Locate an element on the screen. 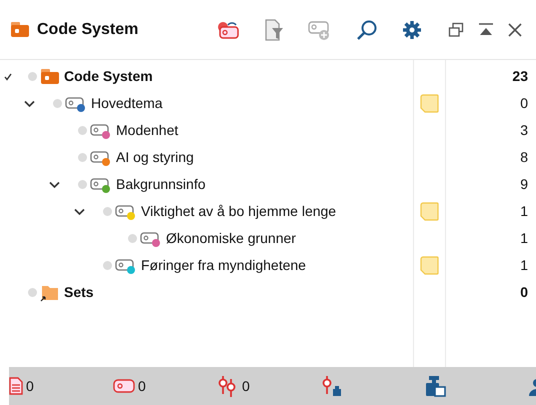  code-count: 8 is located at coordinates (524, 157).